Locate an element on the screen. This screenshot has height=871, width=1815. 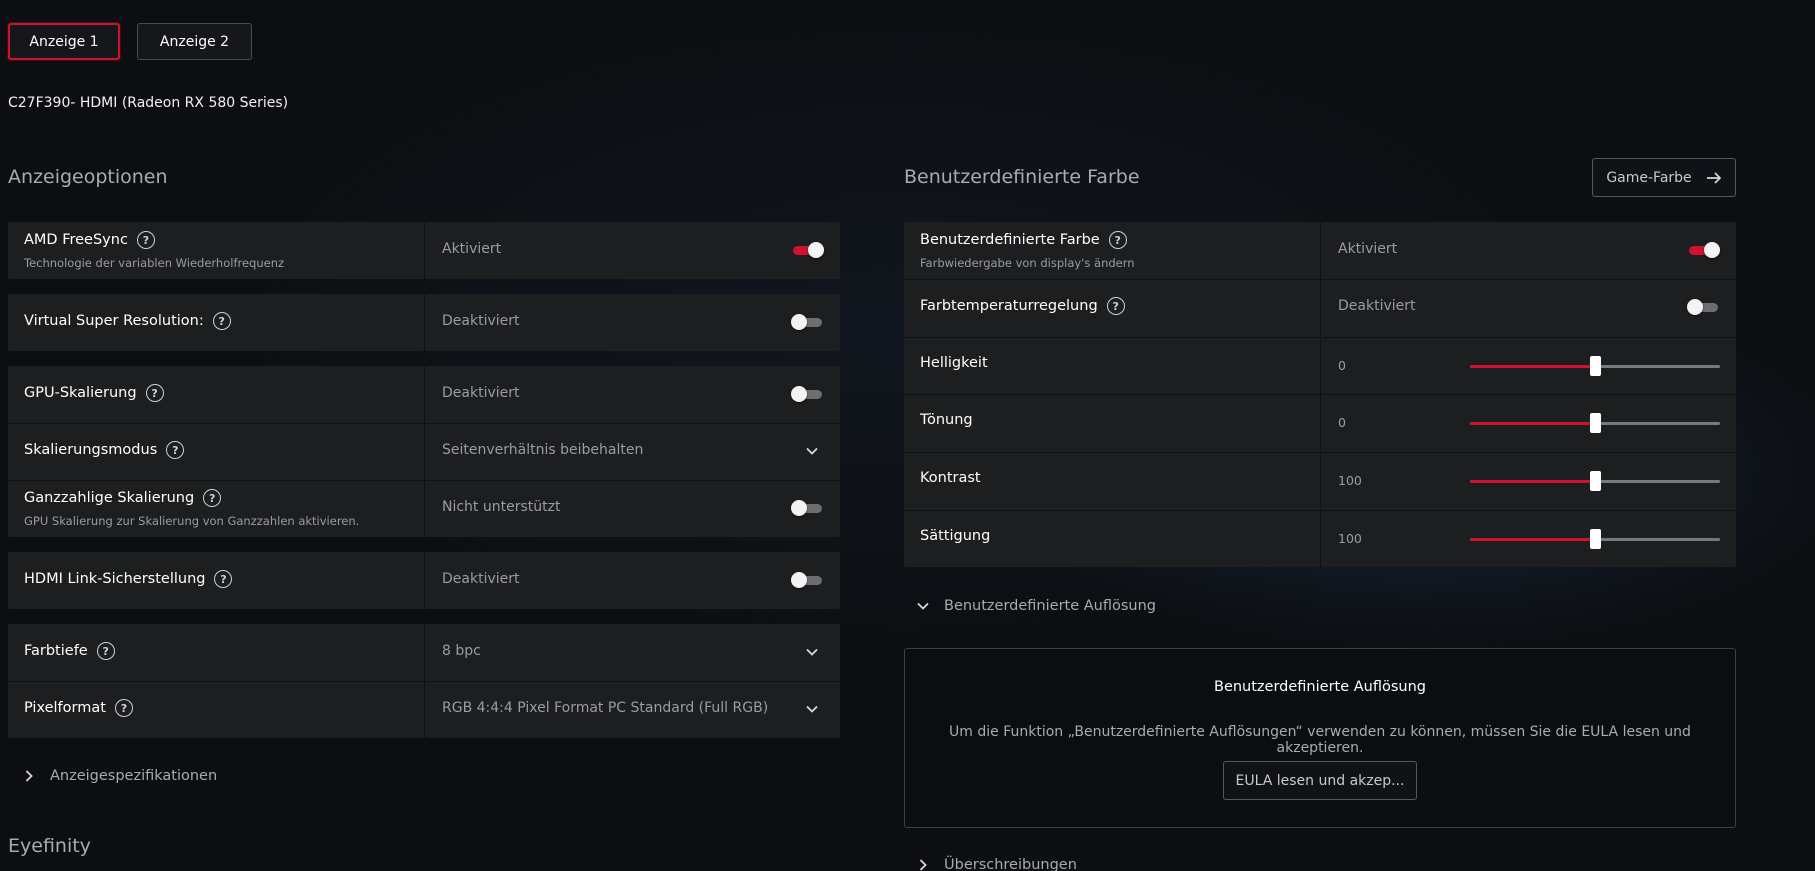
brightness-value: 0 is located at coordinates (1342, 365).